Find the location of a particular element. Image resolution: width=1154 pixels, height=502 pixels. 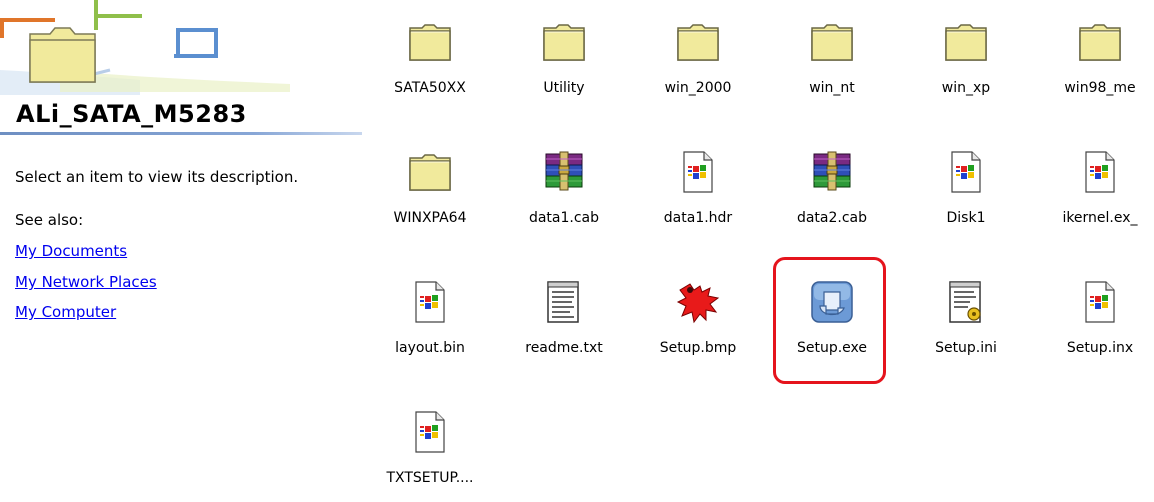

ini-settings-file-icon is located at coordinates (966, 302).